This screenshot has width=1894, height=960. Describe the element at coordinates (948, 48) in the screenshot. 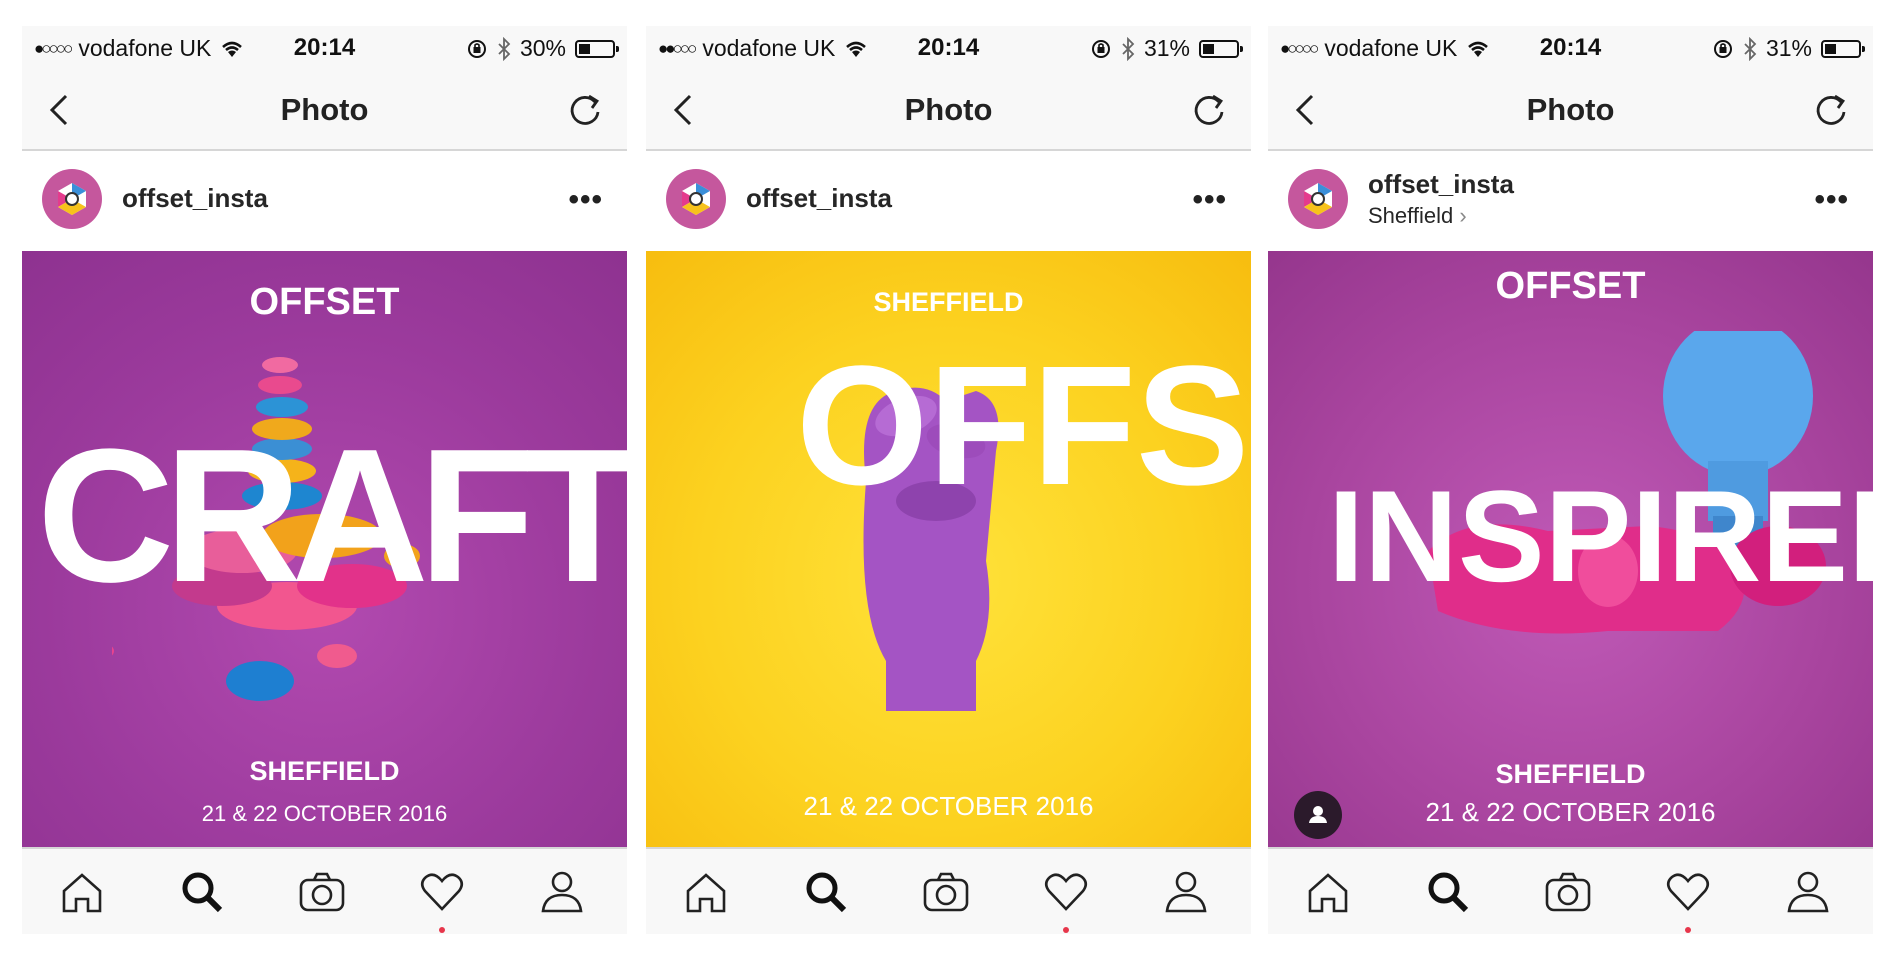

I see `status-bar: ●●○○○ vodafone UK 20:14 31%` at that location.